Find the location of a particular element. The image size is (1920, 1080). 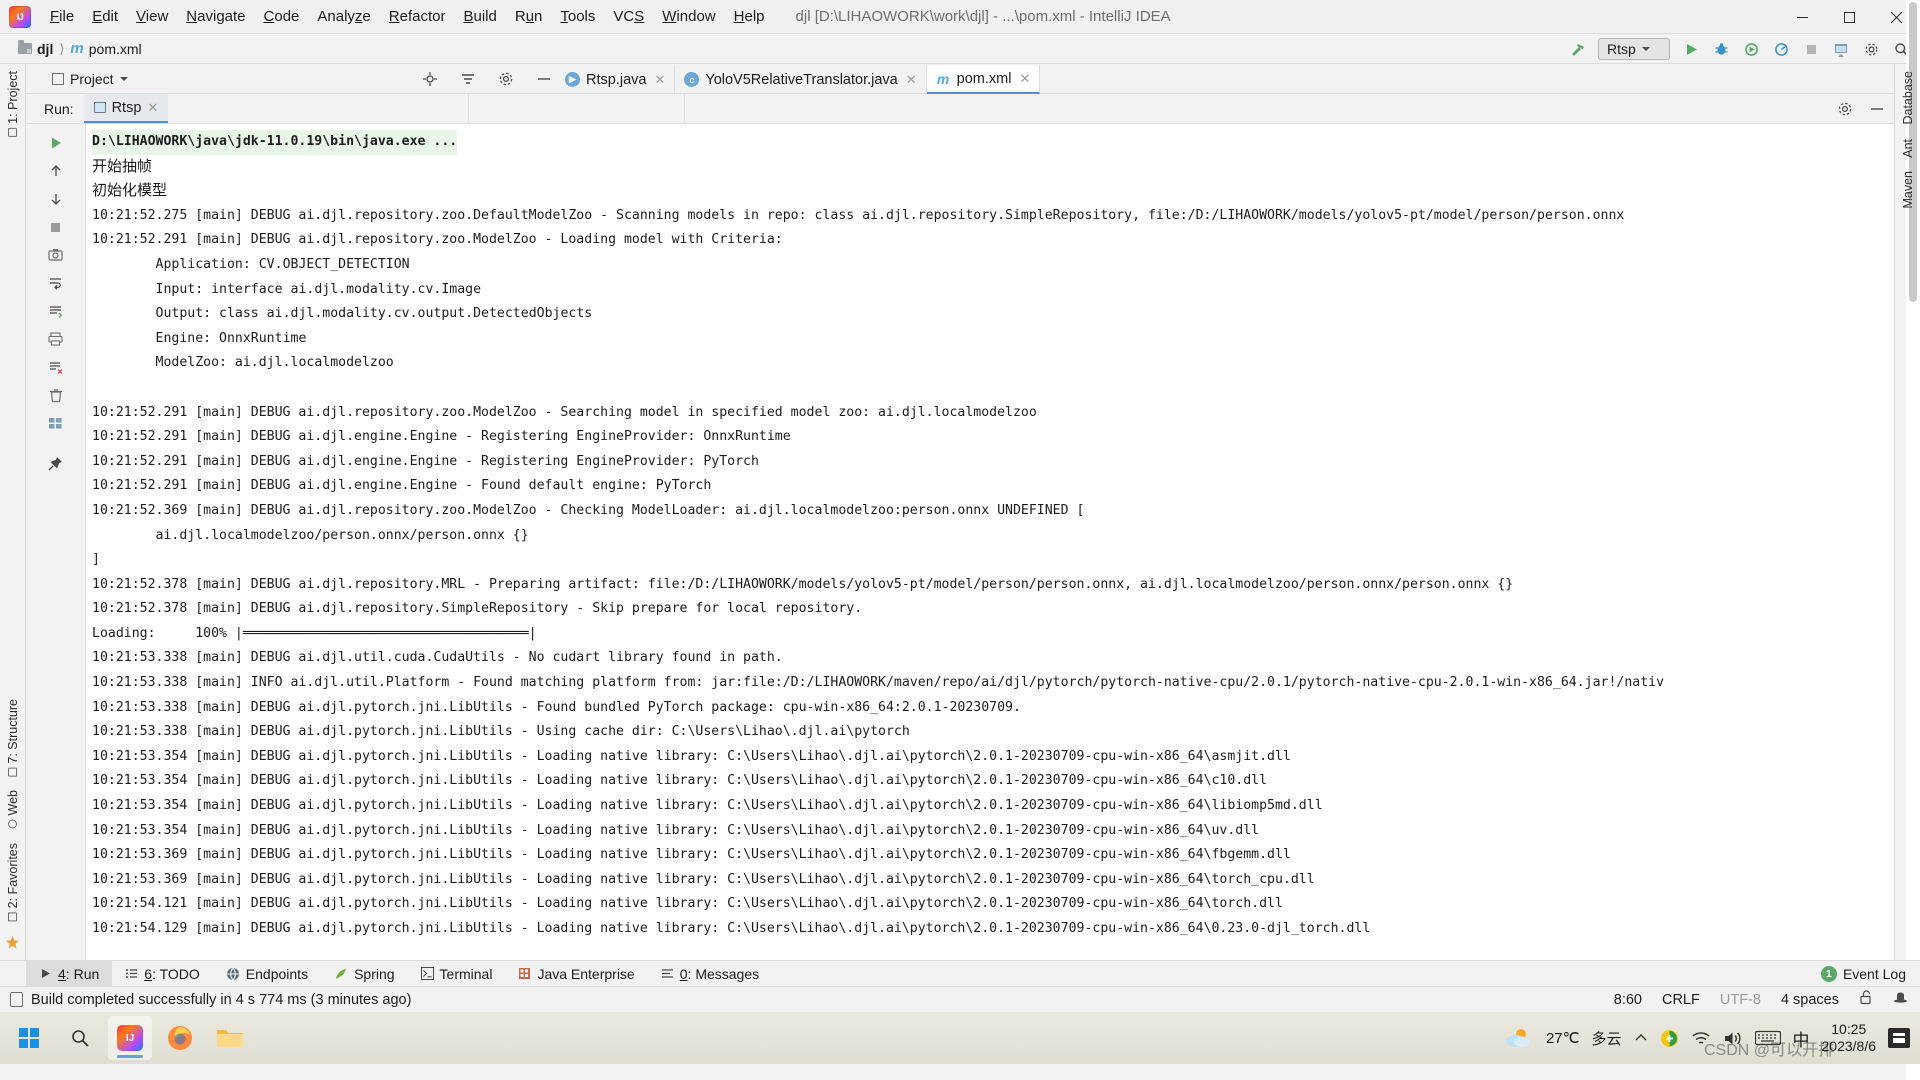

print-icon is located at coordinates (56, 339).